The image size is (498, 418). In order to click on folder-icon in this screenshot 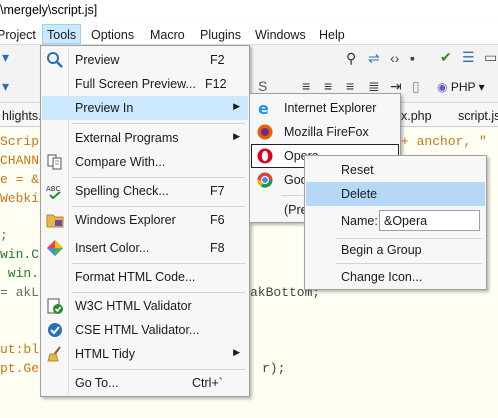, I will do `click(55, 221)`.